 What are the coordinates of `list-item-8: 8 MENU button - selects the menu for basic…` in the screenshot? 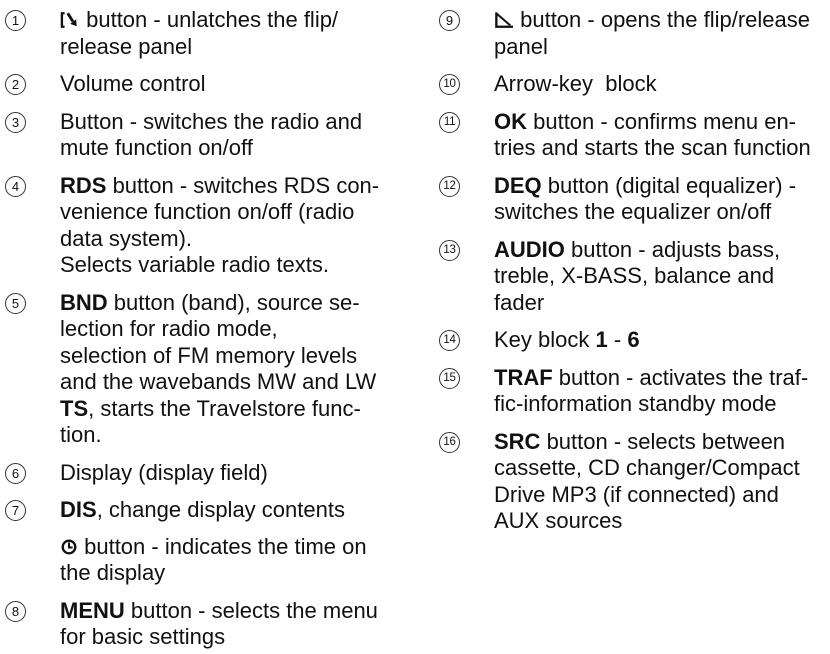 It's located at (215, 624).